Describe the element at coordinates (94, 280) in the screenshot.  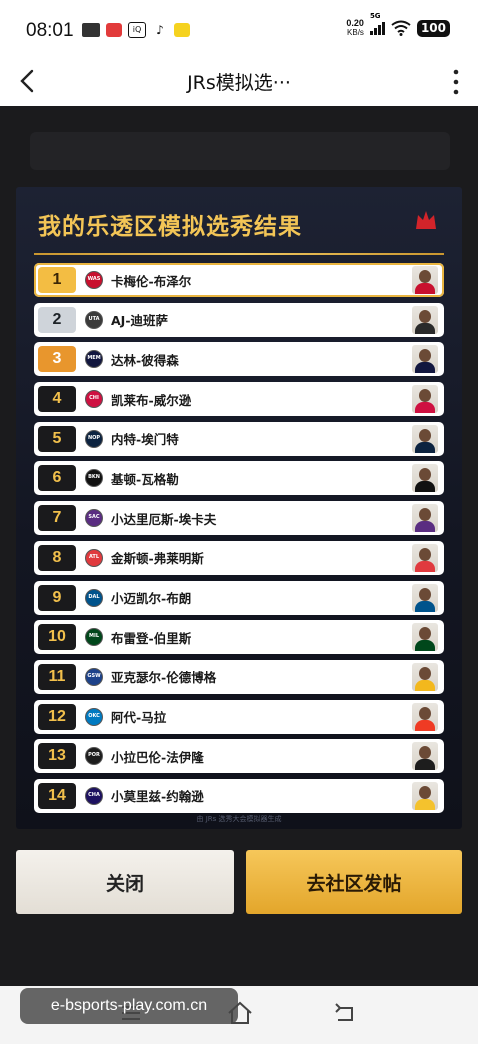
I see `team-logo-icon: WAS` at that location.